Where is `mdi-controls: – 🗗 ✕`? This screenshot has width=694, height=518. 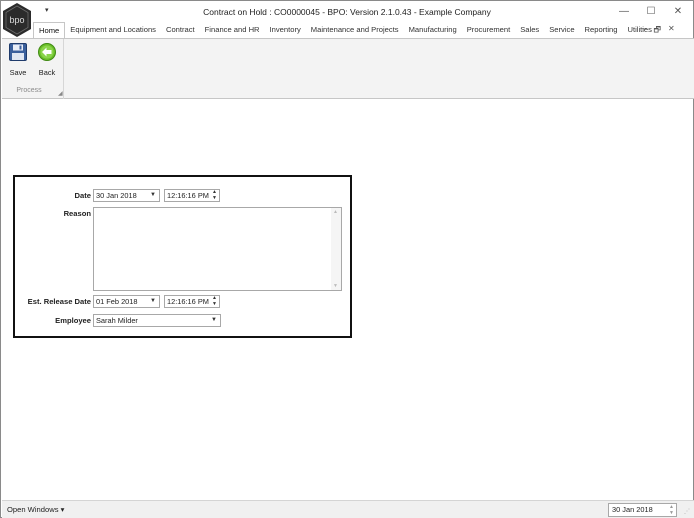 mdi-controls: – 🗗 ✕ is located at coordinates (658, 31).